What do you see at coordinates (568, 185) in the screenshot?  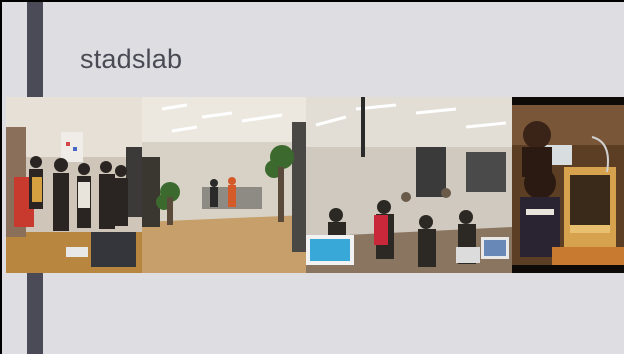 I see `3d-printer-photo` at bounding box center [568, 185].